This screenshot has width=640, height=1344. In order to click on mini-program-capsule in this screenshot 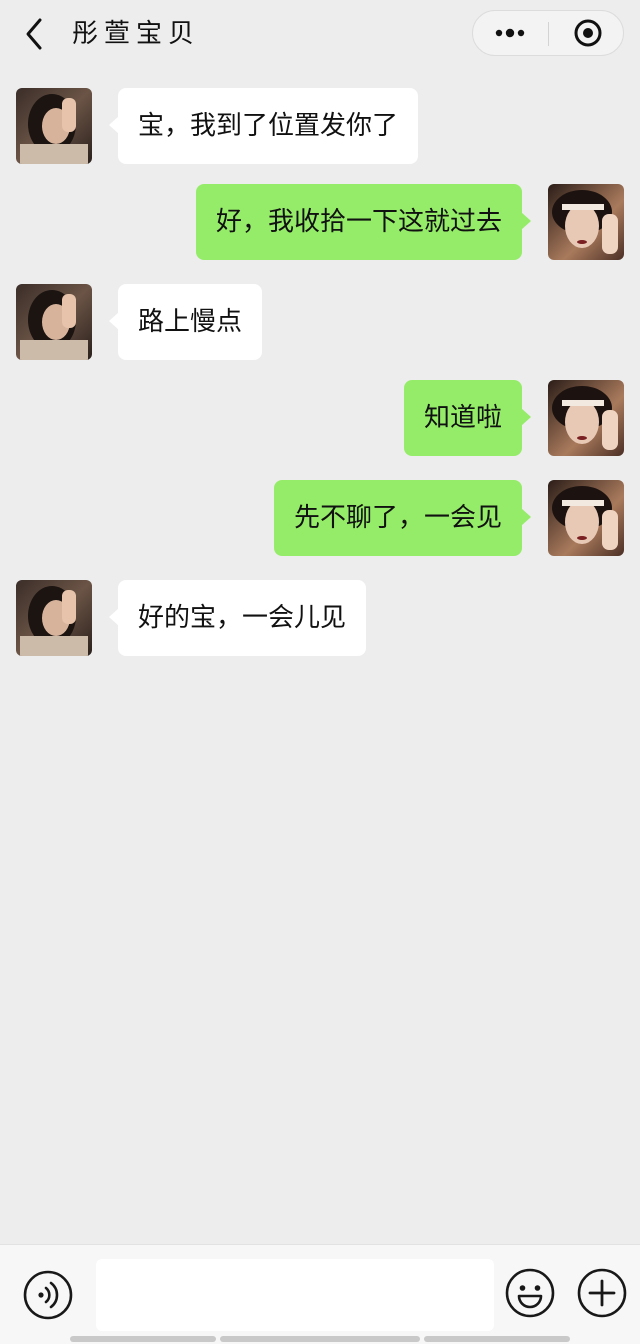, I will do `click(548, 33)`.